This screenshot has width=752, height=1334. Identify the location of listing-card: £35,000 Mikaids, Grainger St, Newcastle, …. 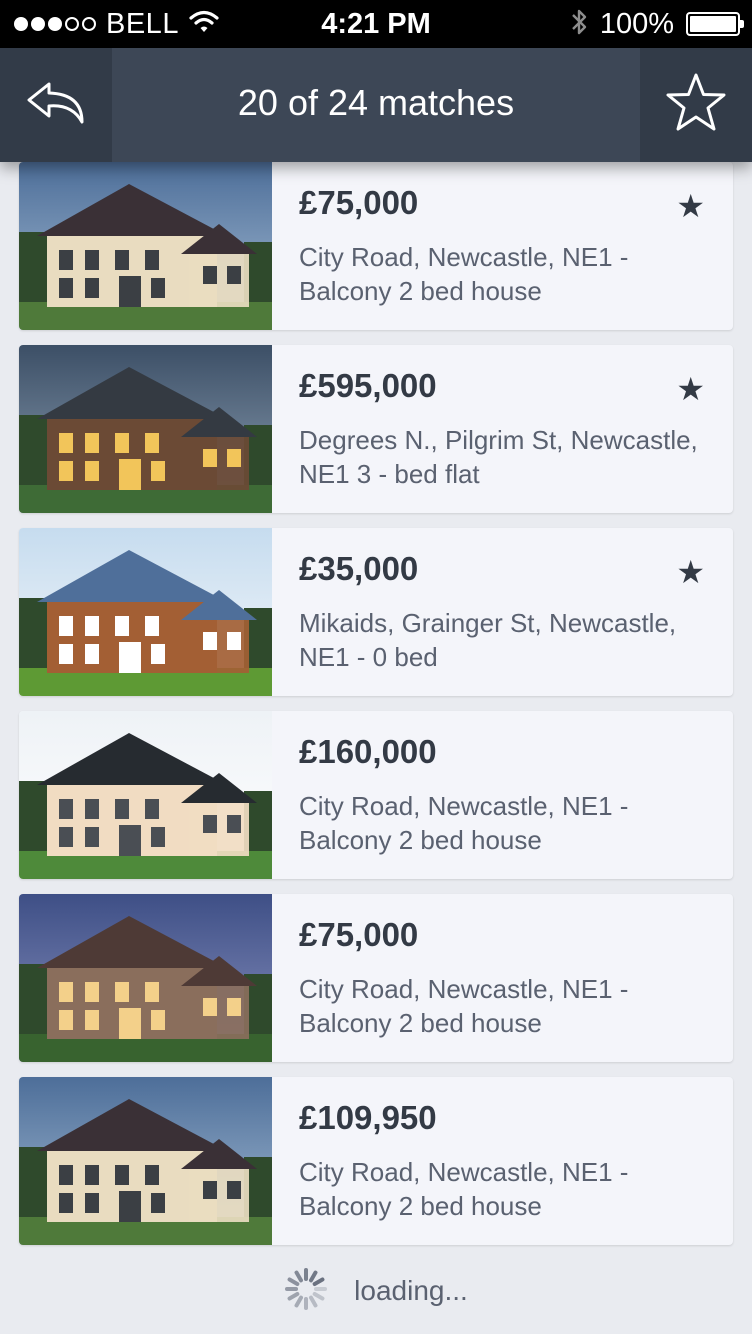
(376, 612).